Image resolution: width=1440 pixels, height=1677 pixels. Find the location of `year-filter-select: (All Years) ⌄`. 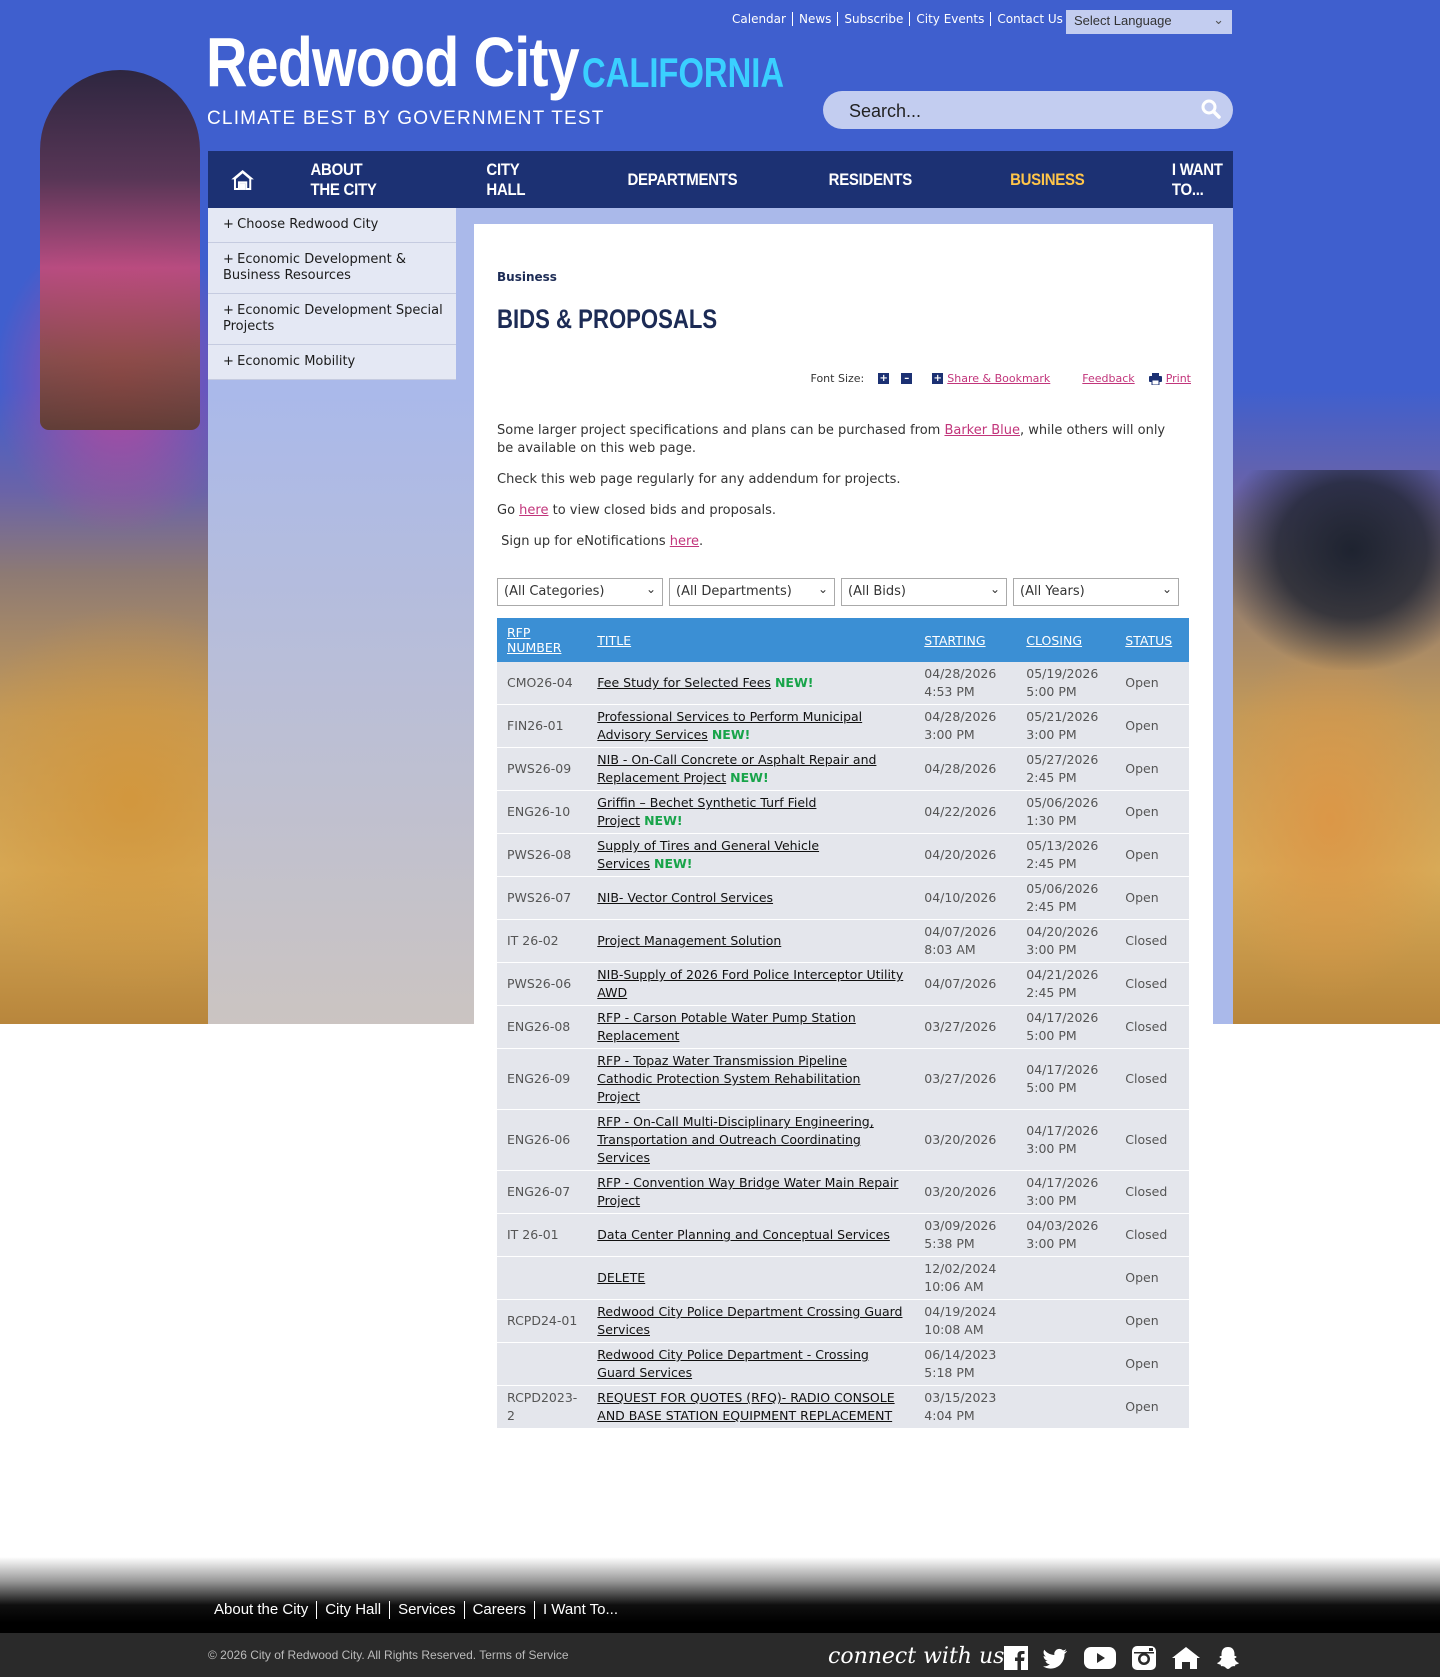

year-filter-select: (All Years) ⌄ is located at coordinates (1096, 592).